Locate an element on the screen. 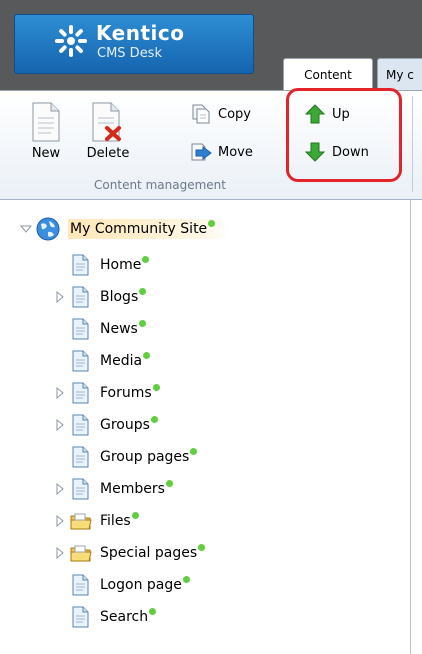 The width and height of the screenshot is (422, 654). delete-document-icon is located at coordinates (106, 122).